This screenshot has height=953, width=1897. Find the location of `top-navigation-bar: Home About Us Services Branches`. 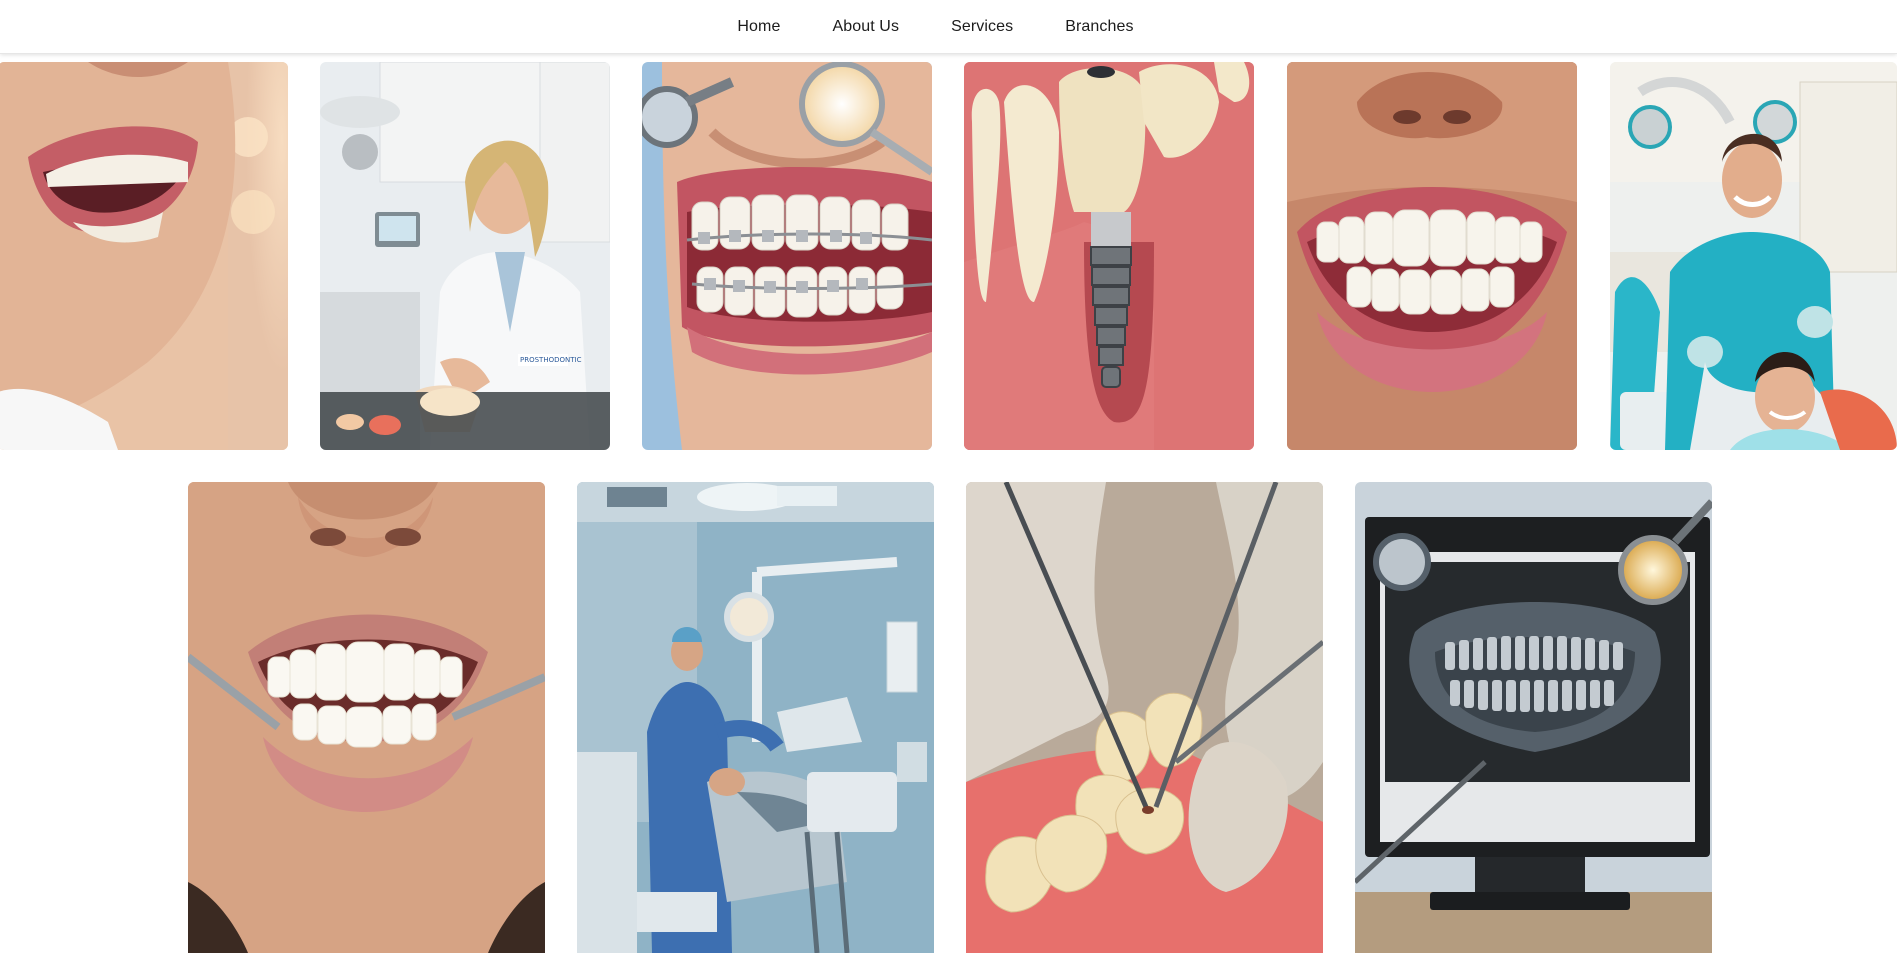

top-navigation-bar: Home About Us Services Branches is located at coordinates (948, 27).